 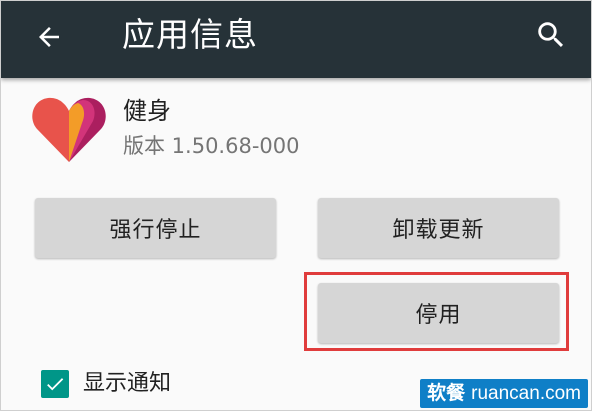 I want to click on watermark-domain: ruancan.com, so click(x=526, y=393).